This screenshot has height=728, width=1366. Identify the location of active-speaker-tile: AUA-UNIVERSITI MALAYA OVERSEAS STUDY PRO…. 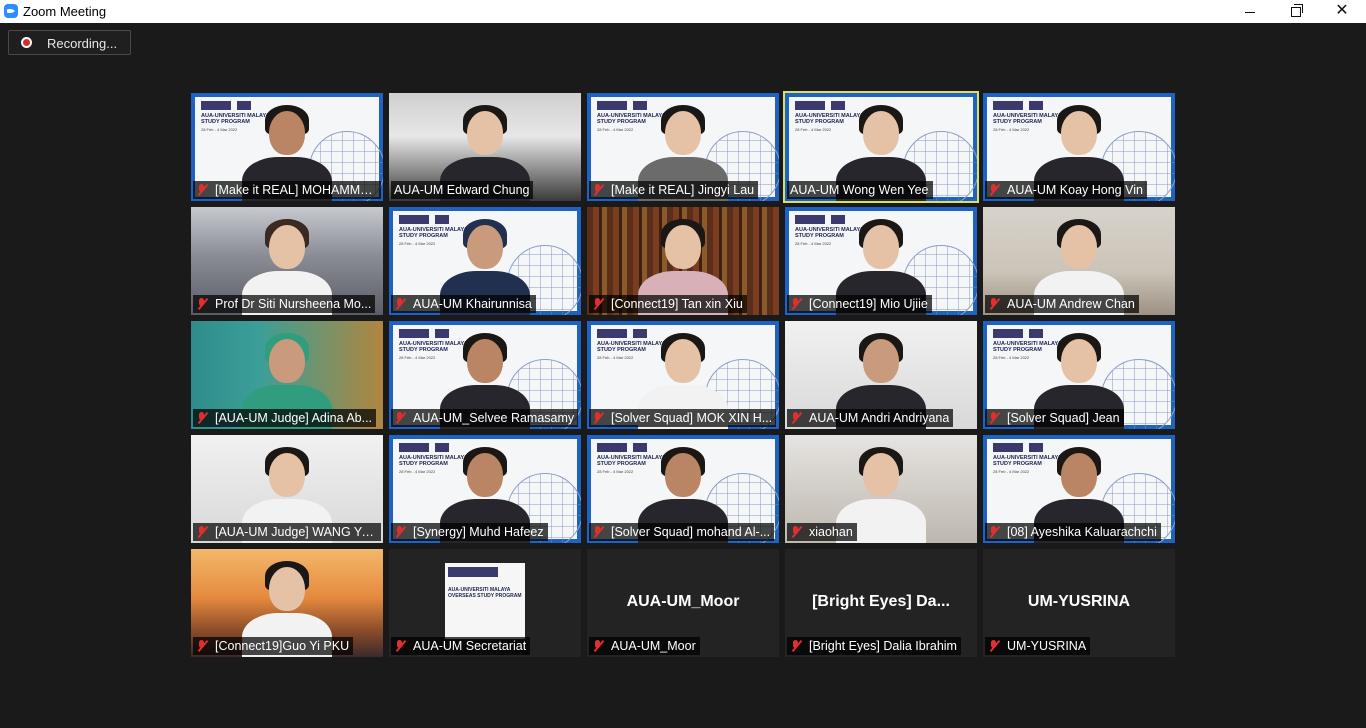
(881, 147).